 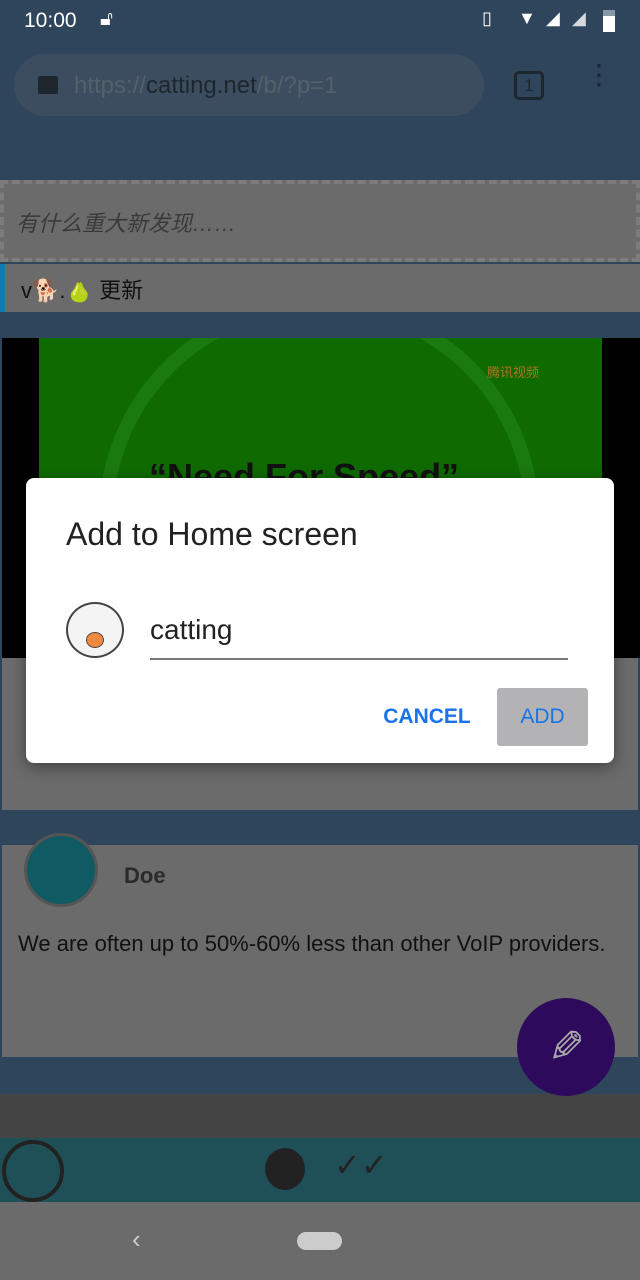 What do you see at coordinates (191, 629) in the screenshot?
I see `shortcut-name-value: catting` at bounding box center [191, 629].